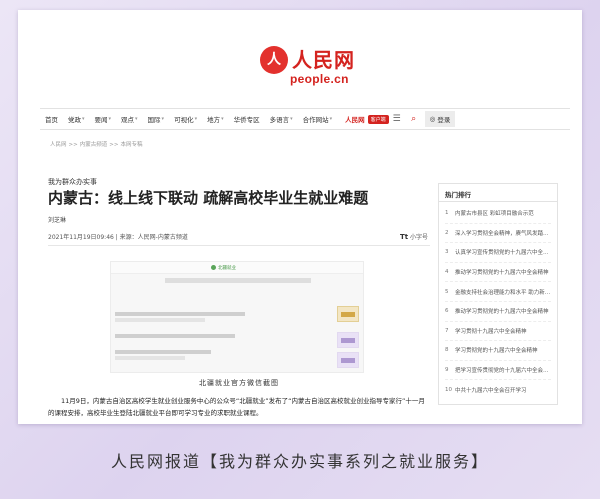 Image resolution: width=600 pixels, height=499 pixels. I want to click on article-date-source: 2021年11月19日09:46 | 来源：人民网-内蒙古频道, so click(118, 237).